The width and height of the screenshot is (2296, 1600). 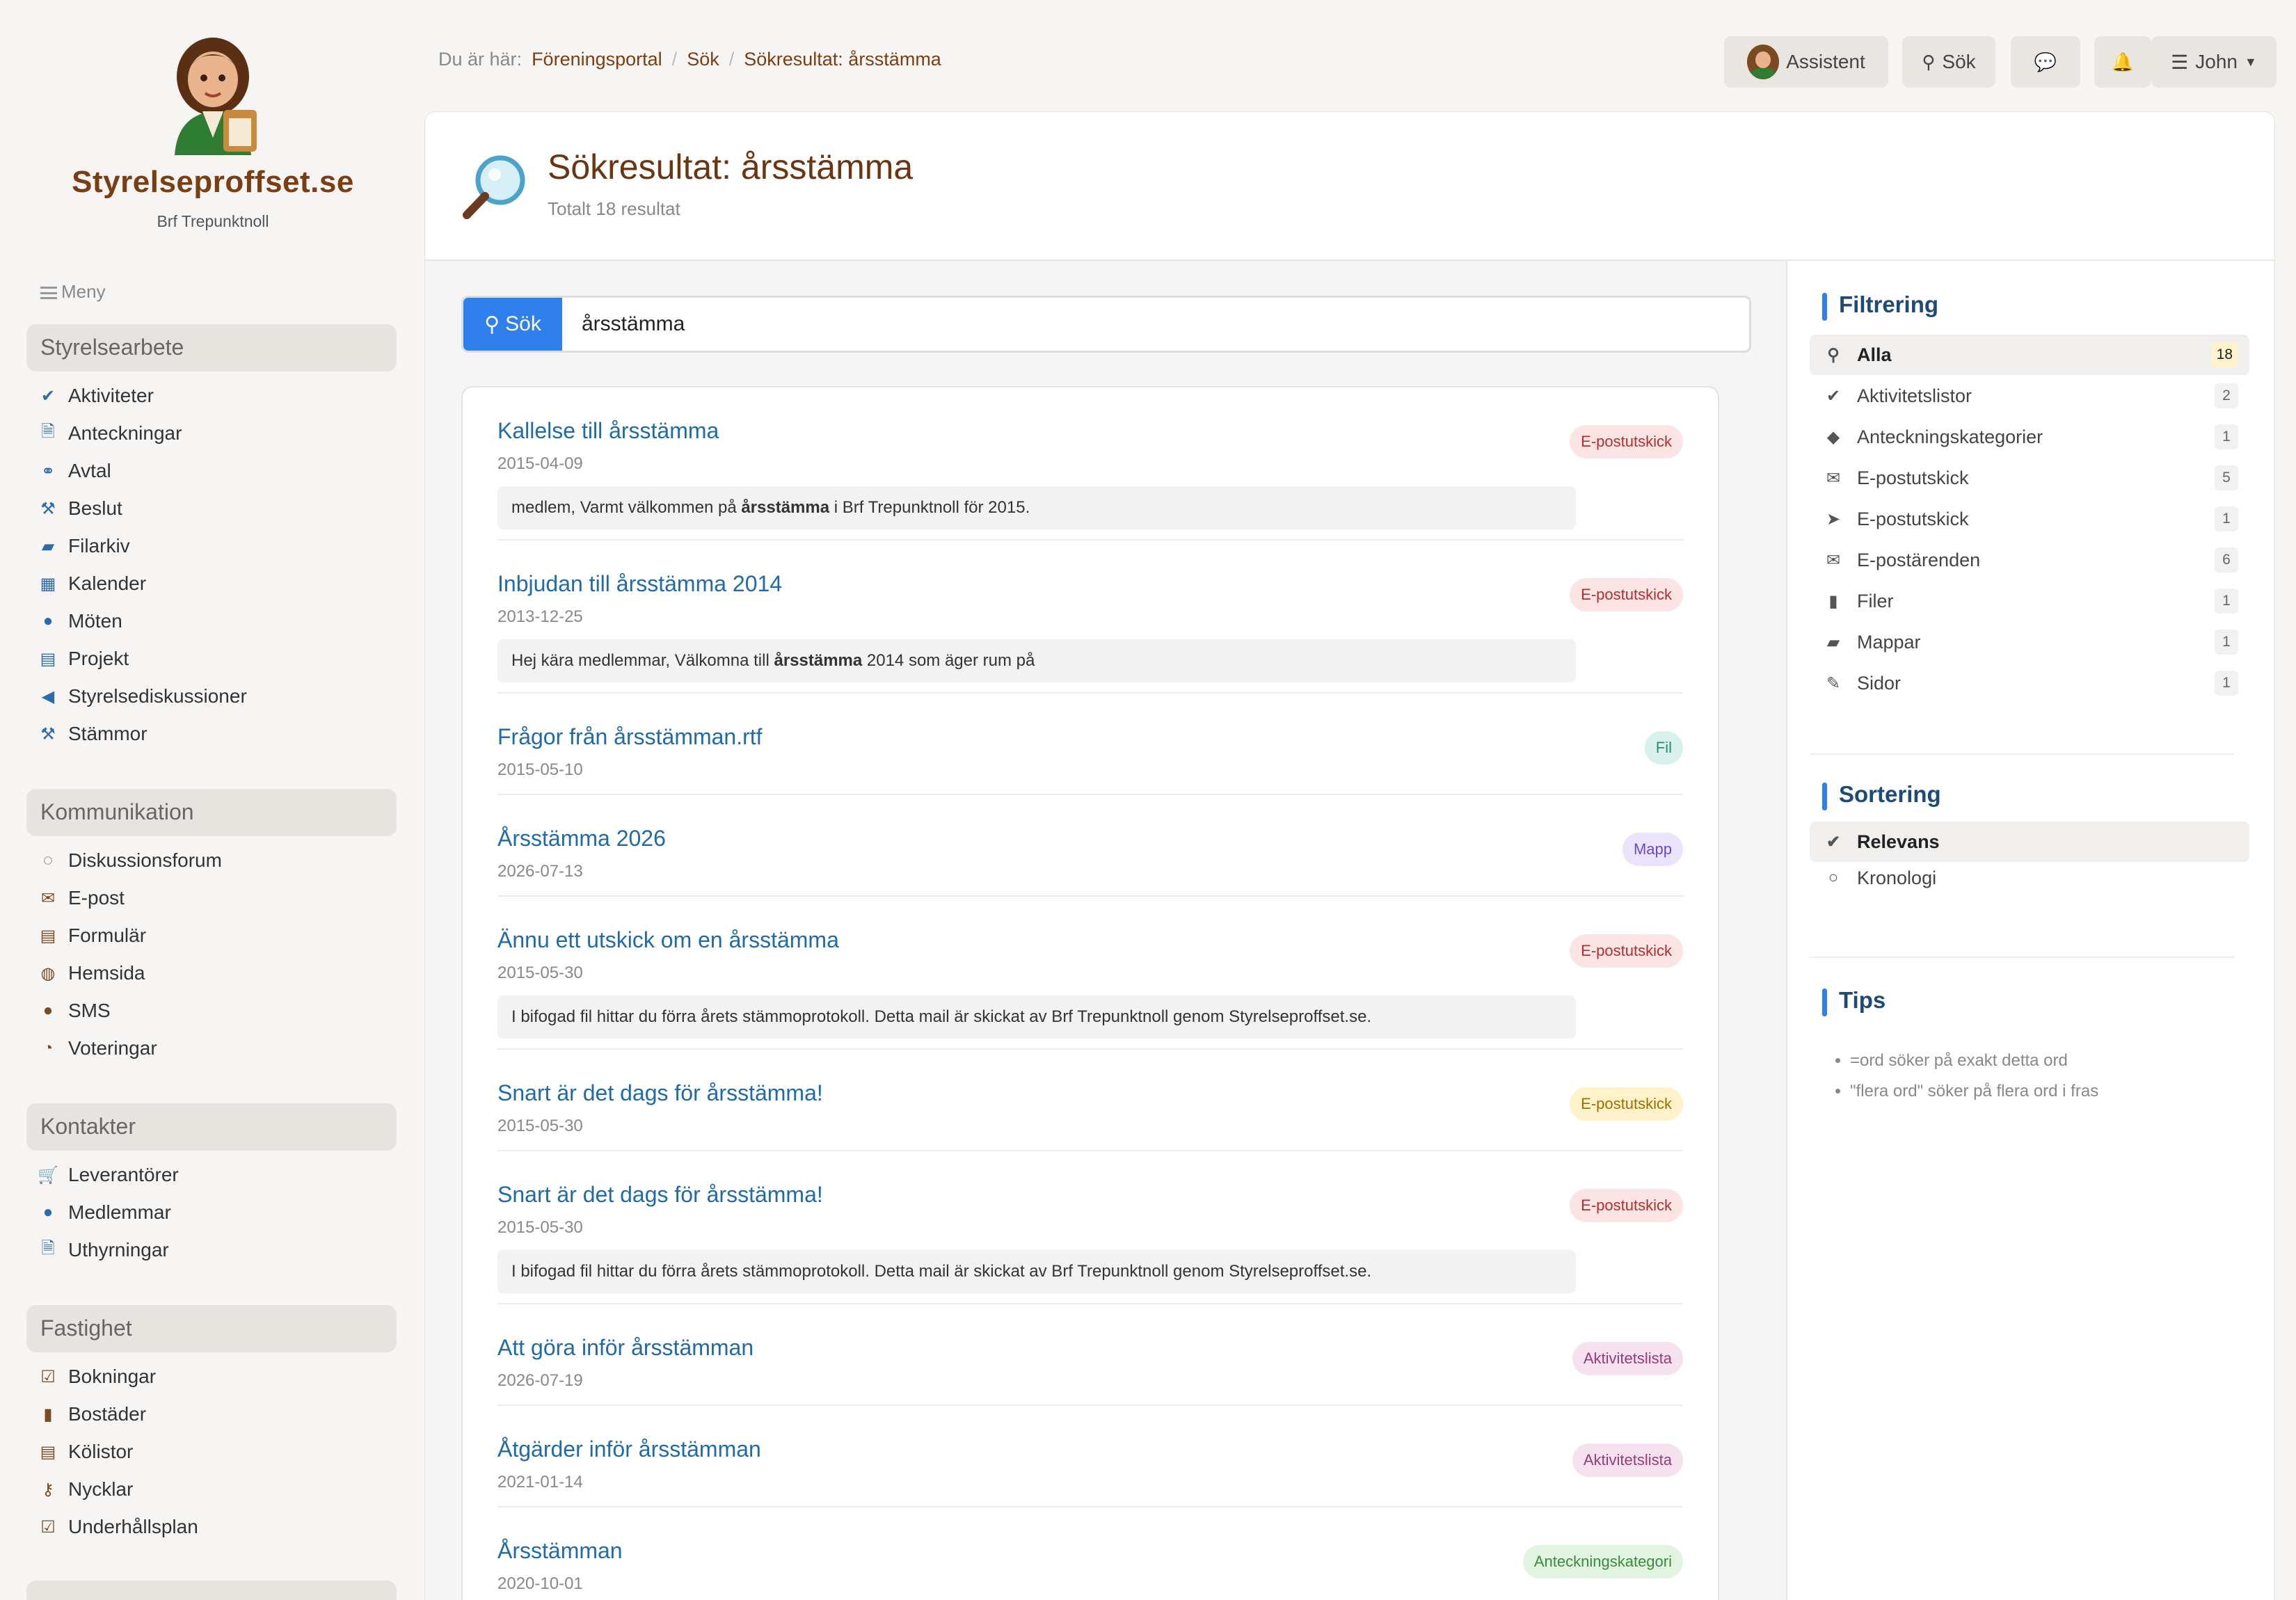 I want to click on sidebar-item-medlemmar: ● Medlemmar, so click(x=212, y=1212).